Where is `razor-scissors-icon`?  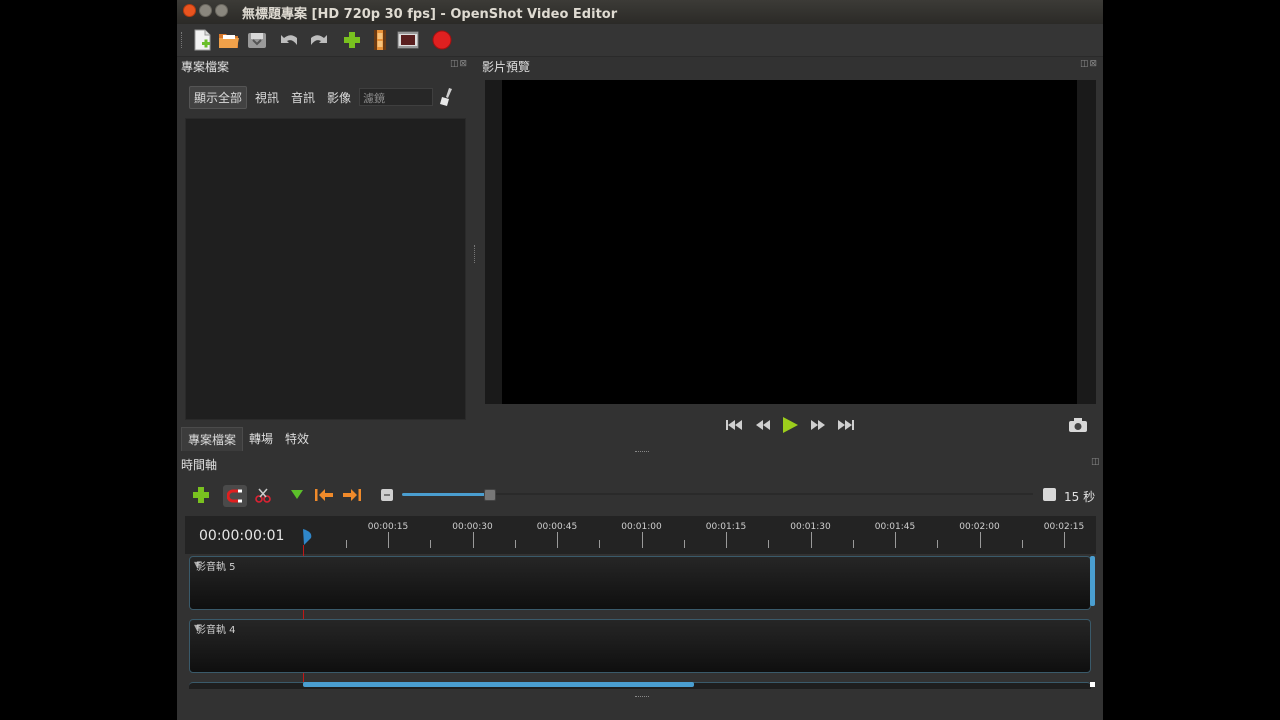 razor-scissors-icon is located at coordinates (263, 495).